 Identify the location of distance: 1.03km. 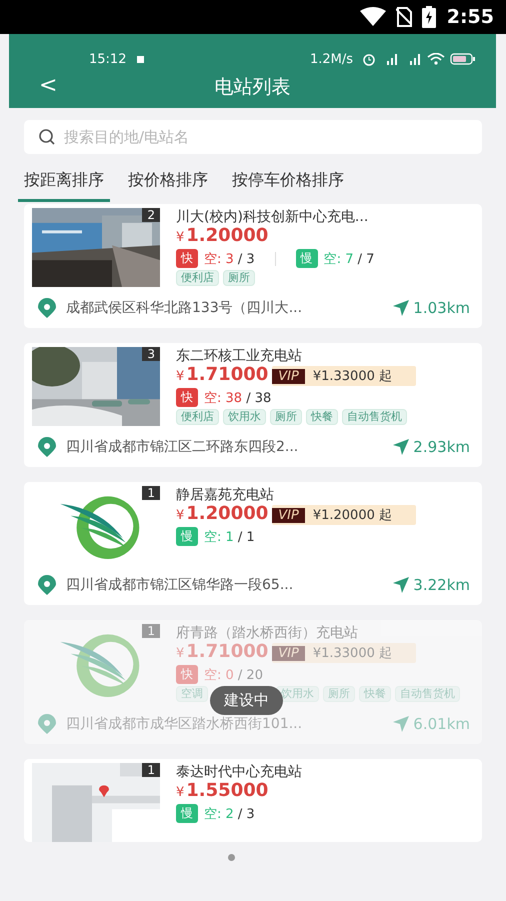
(441, 308).